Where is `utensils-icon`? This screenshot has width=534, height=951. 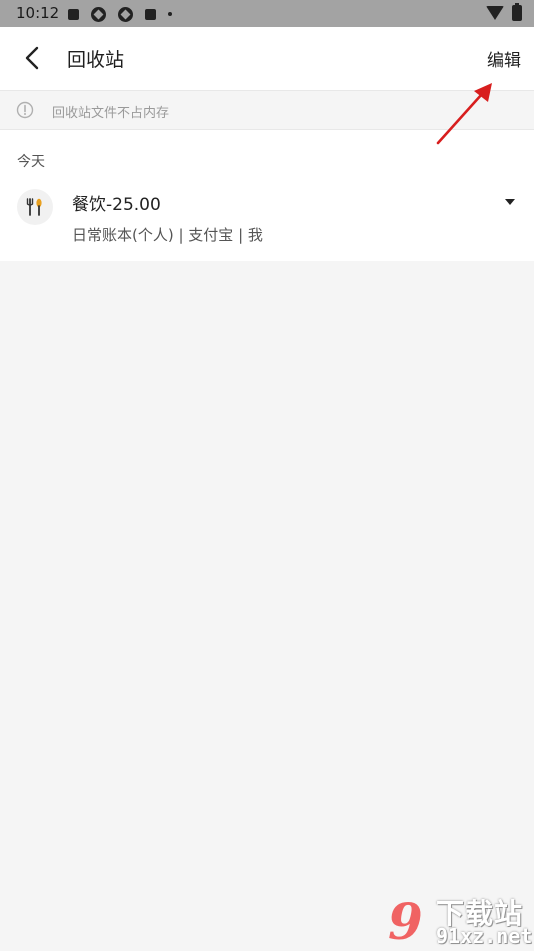
utensils-icon is located at coordinates (34, 207).